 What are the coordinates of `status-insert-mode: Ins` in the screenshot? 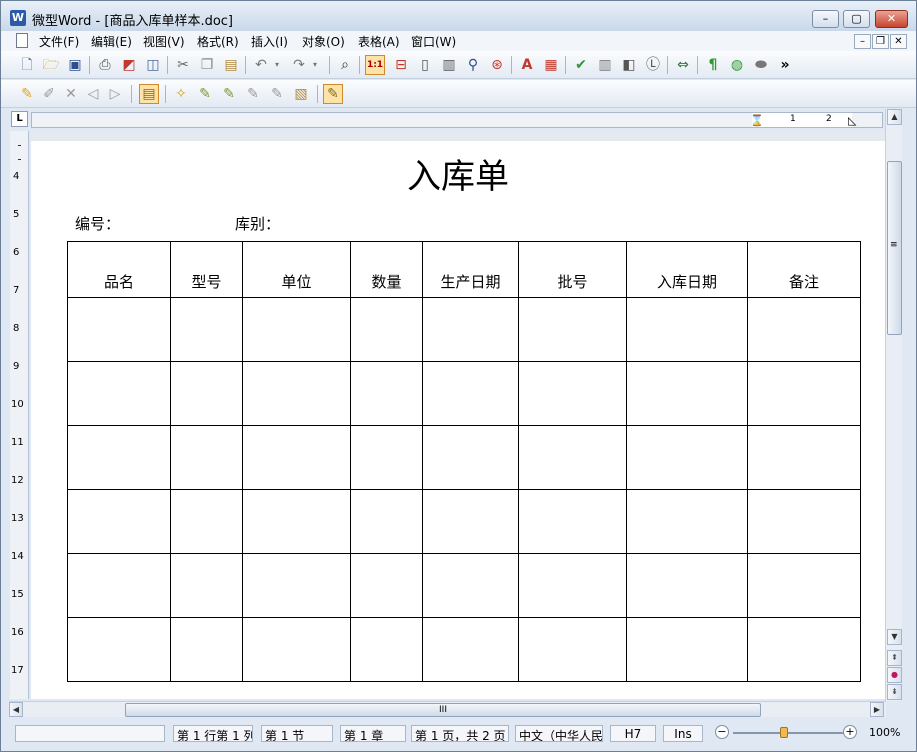 It's located at (683, 733).